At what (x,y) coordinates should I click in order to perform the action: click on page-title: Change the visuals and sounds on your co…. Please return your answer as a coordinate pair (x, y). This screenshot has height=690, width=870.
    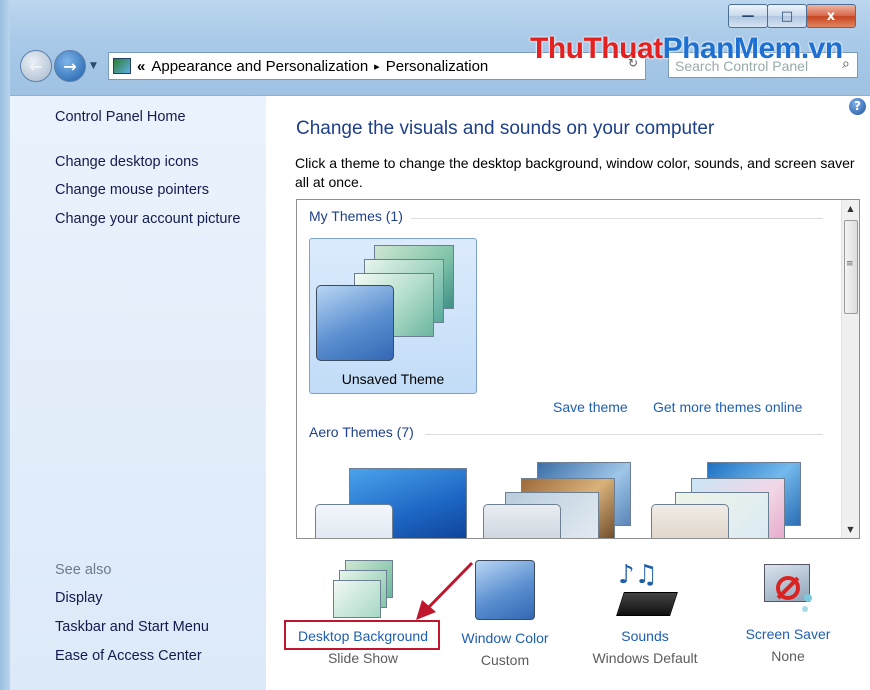
    Looking at the image, I should click on (505, 128).